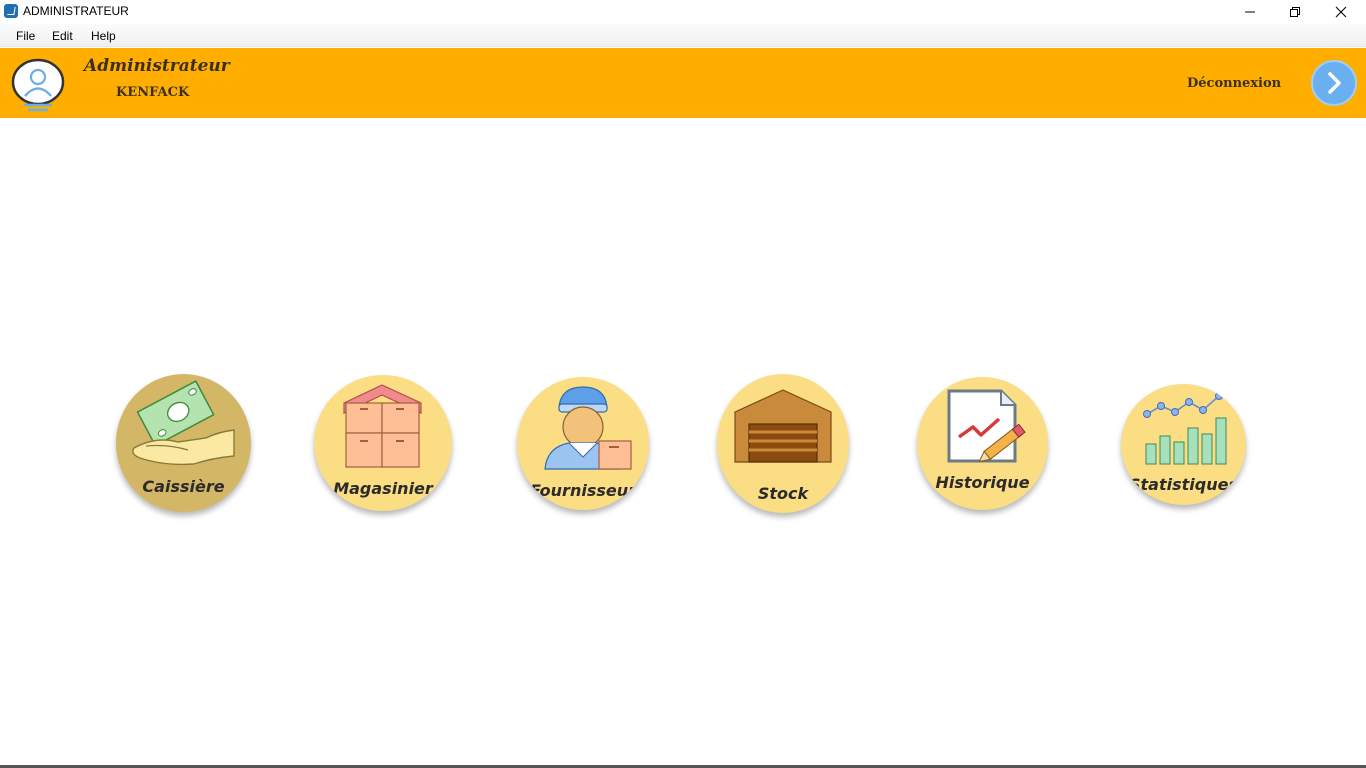  Describe the element at coordinates (183, 443) in the screenshot. I see `module-caissiere: Caissière` at that location.